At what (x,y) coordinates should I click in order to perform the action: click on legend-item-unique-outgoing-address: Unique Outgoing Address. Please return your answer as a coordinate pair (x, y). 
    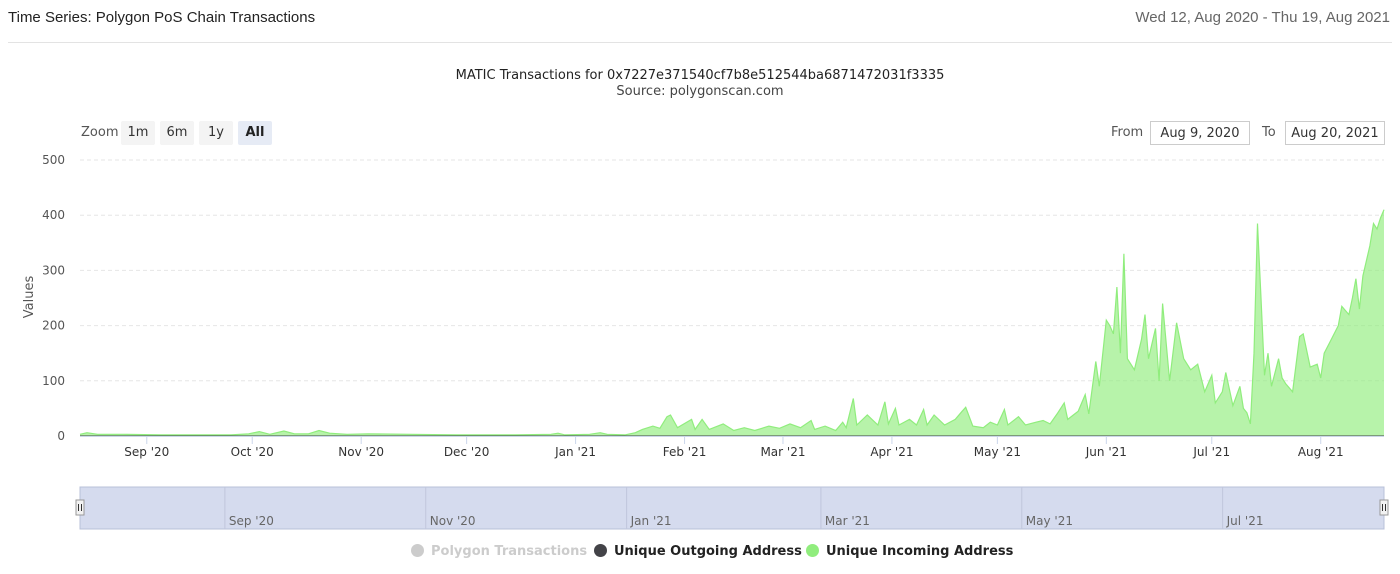
    Looking at the image, I should click on (698, 553).